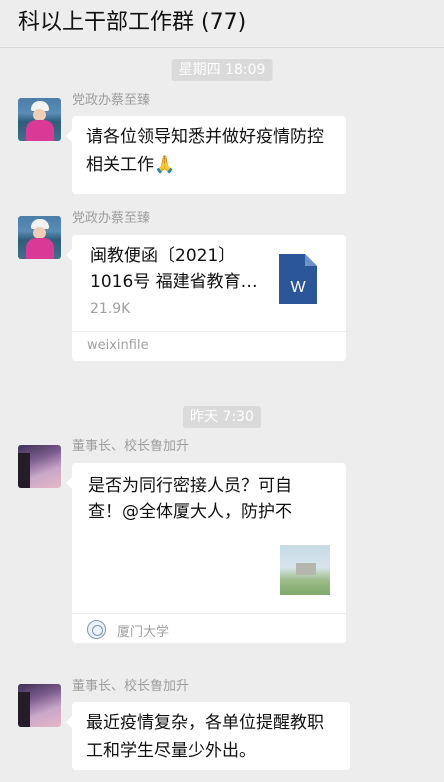 The width and height of the screenshot is (444, 782). Describe the element at coordinates (205, 151) in the screenshot. I see `message-text: 请各位领导知悉并做好疫情防控相关工作🙏` at that location.